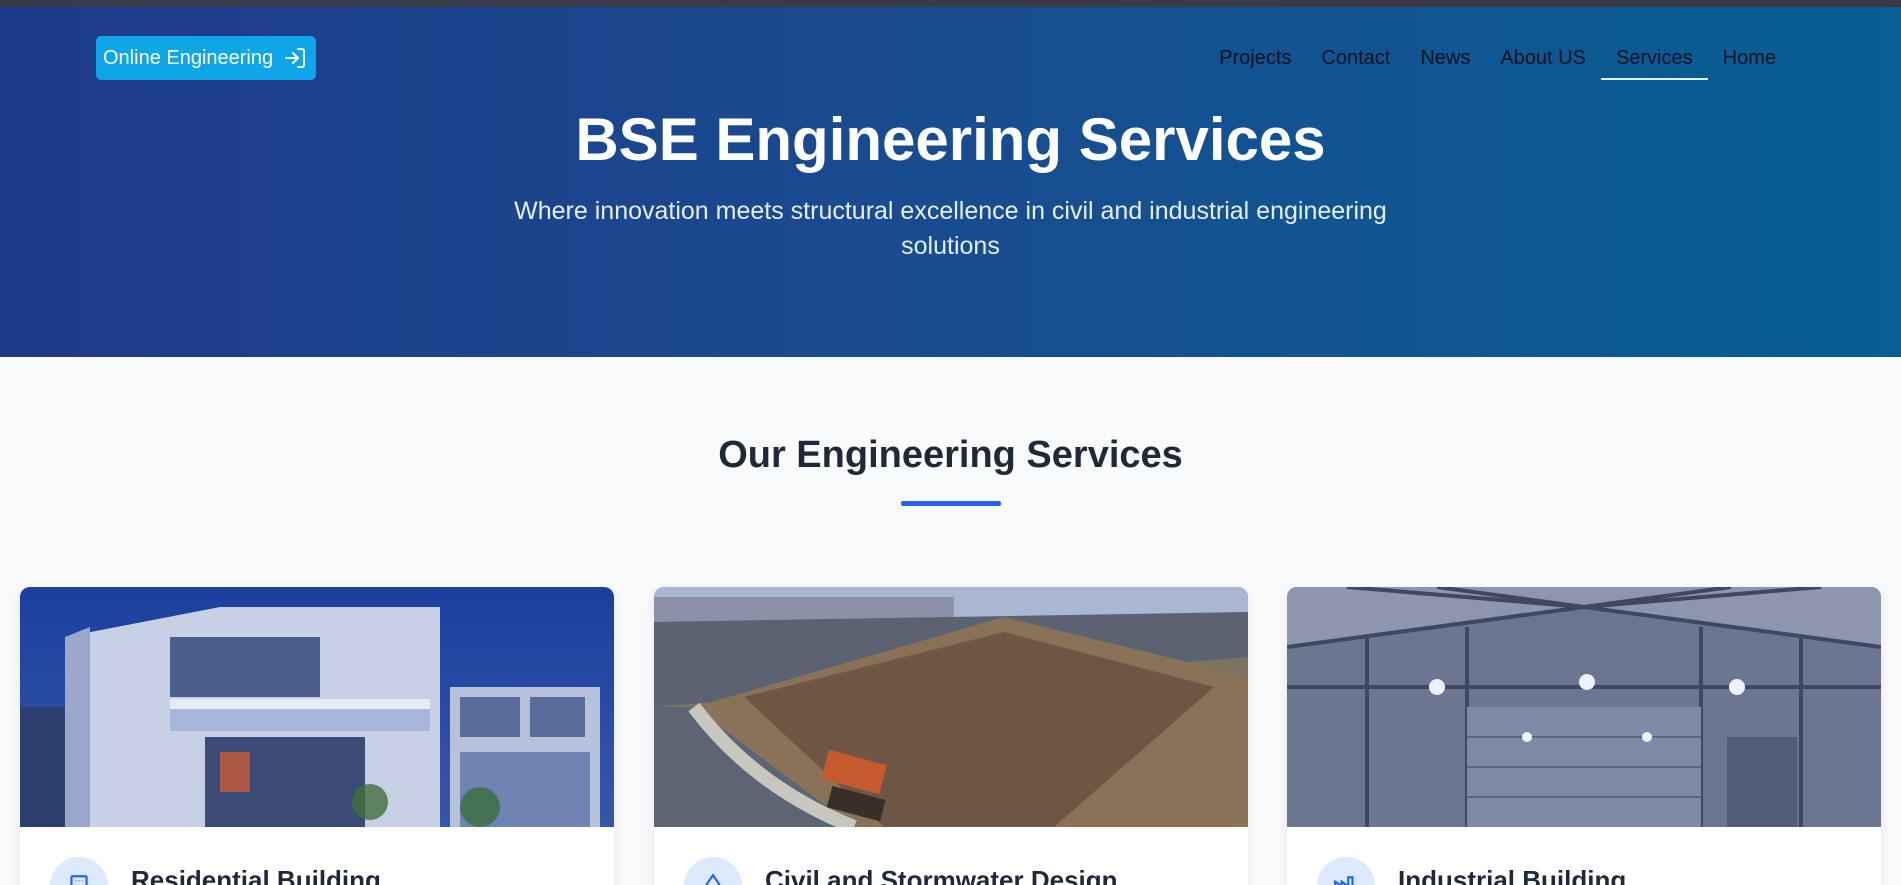  Describe the element at coordinates (951, 707) in the screenshot. I see `civil-stormwater-image` at that location.